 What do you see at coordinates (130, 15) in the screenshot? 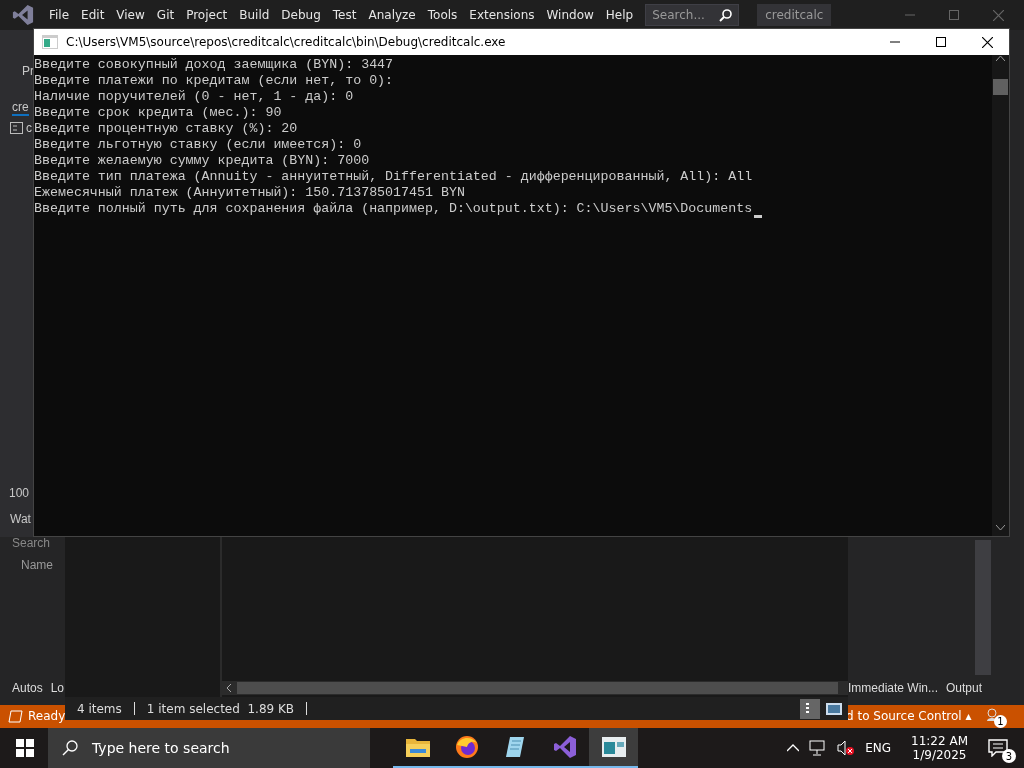
I see `menu-item: View` at bounding box center [130, 15].